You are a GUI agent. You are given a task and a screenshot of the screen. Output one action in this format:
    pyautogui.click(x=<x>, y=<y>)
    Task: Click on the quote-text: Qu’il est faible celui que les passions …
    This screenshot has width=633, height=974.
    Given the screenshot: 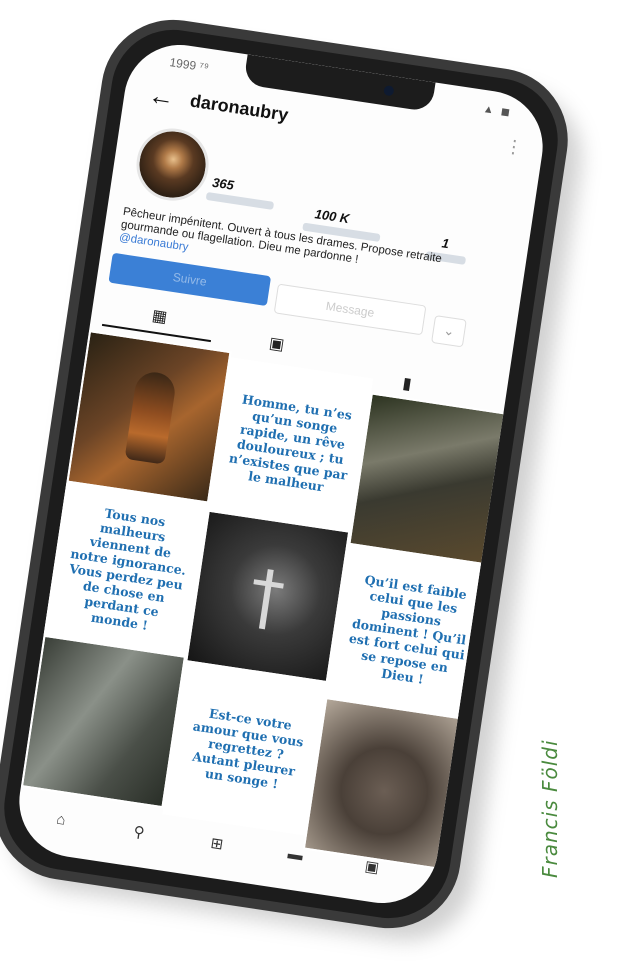 What is the action you would take?
    pyautogui.click(x=408, y=629)
    